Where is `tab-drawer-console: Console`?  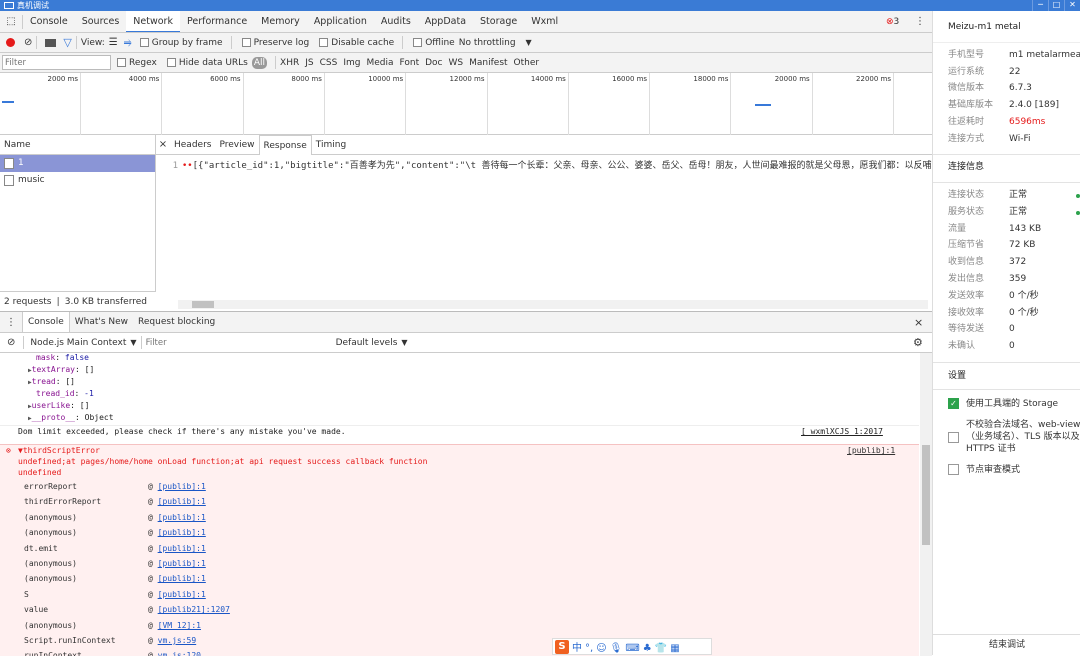
tab-drawer-console: Console is located at coordinates (46, 322).